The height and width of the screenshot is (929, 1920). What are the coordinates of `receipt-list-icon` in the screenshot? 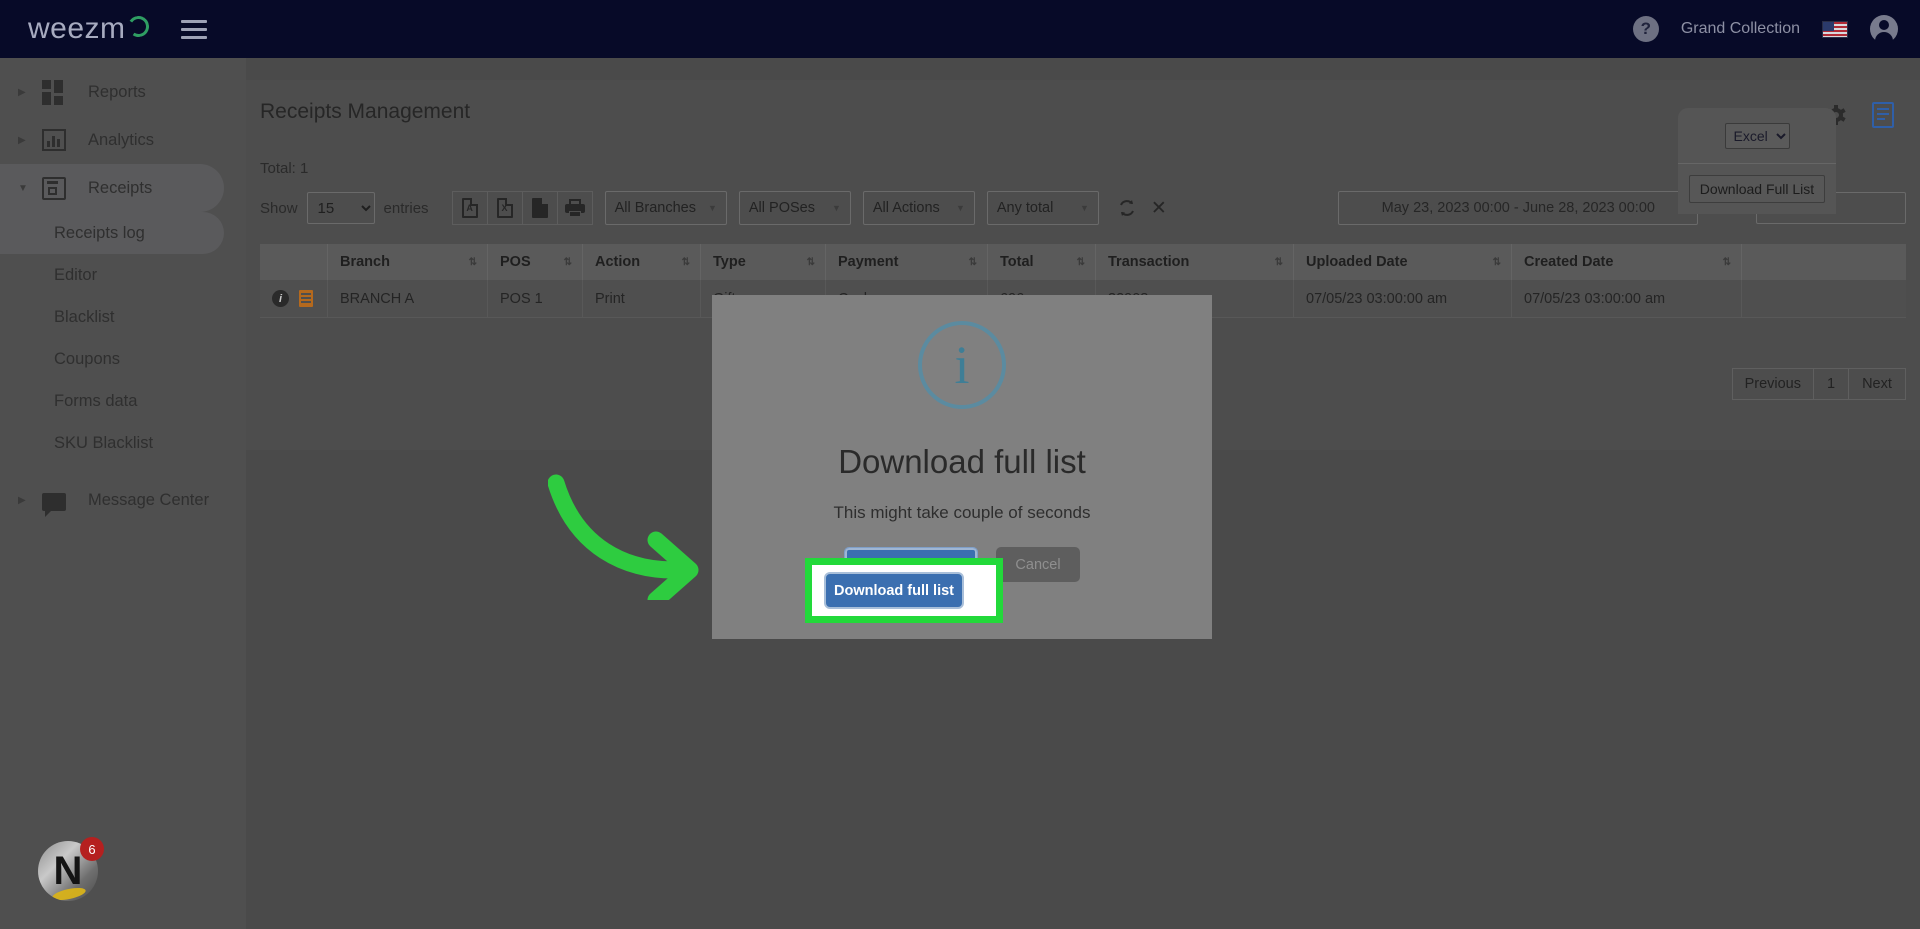 It's located at (1883, 115).